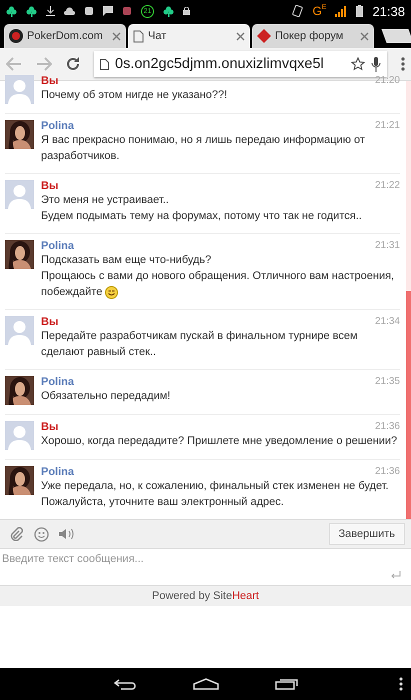  I want to click on message-text: побеждайте, so click(71, 292).